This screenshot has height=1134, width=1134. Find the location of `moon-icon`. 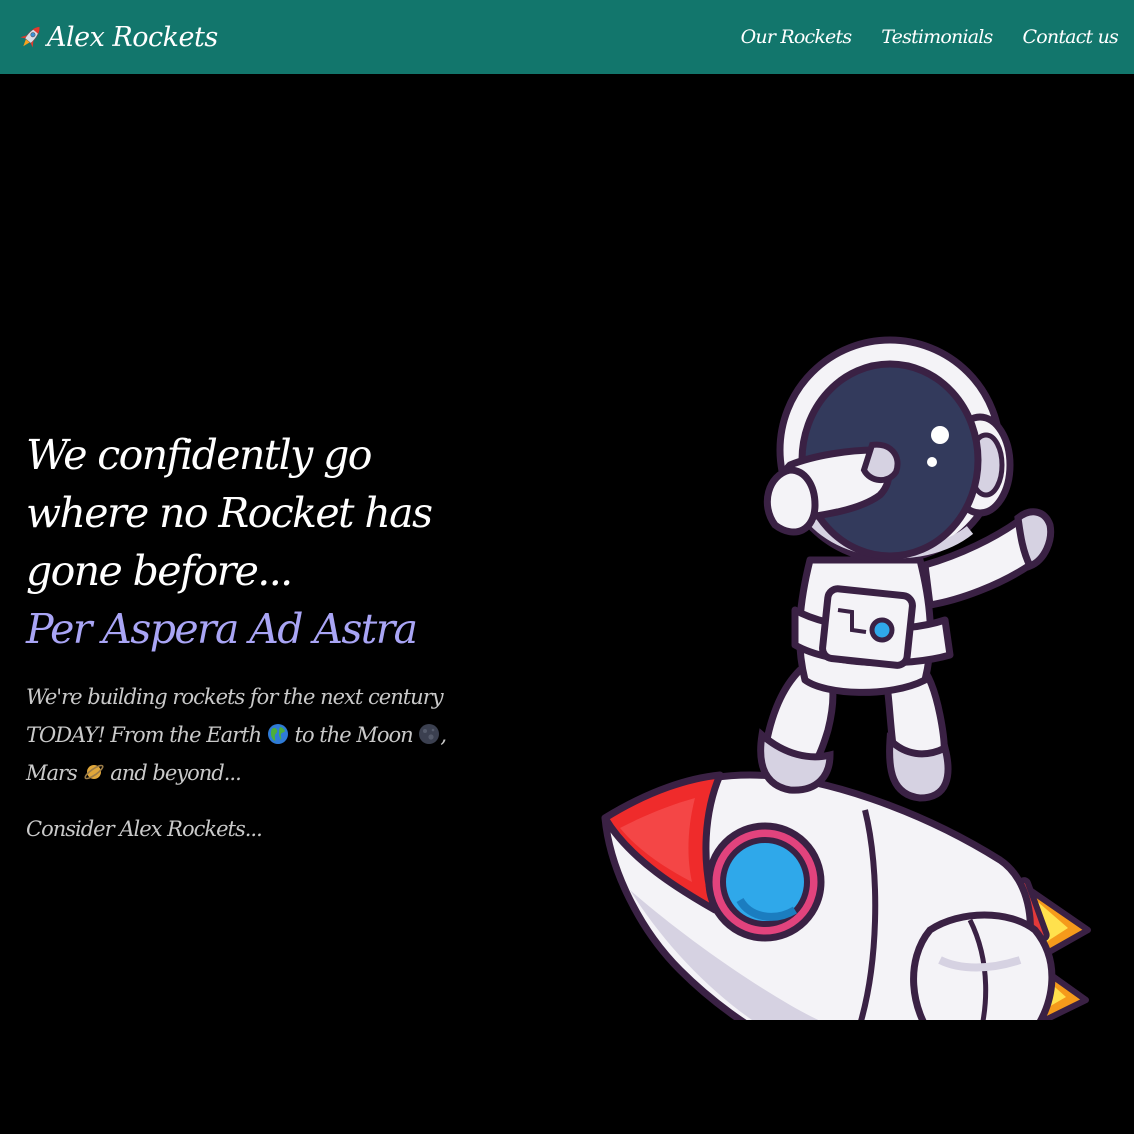

moon-icon is located at coordinates (429, 734).